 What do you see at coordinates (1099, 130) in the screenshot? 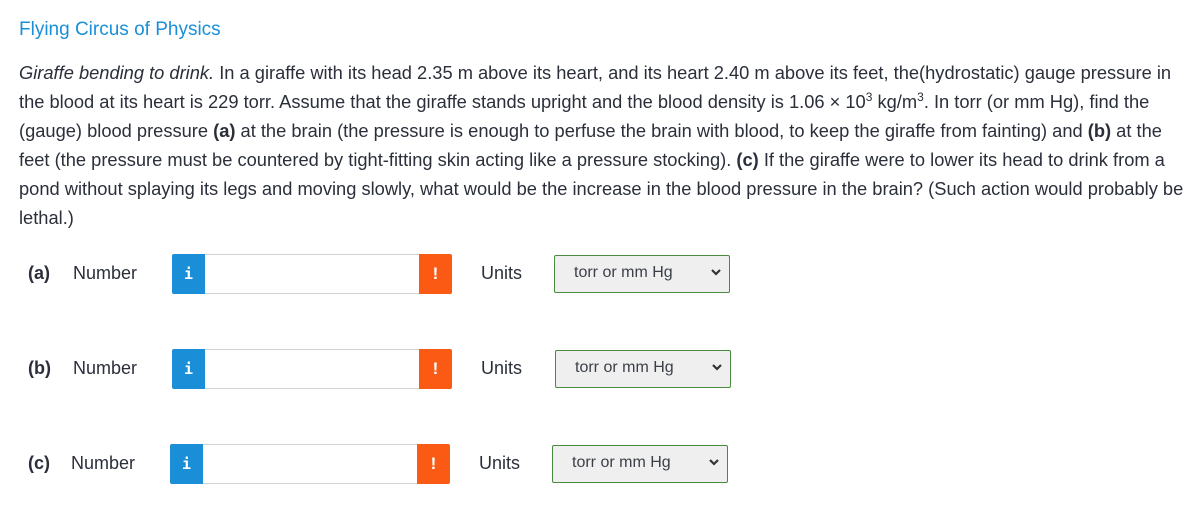
I see `part-b-marker: (b)` at bounding box center [1099, 130].